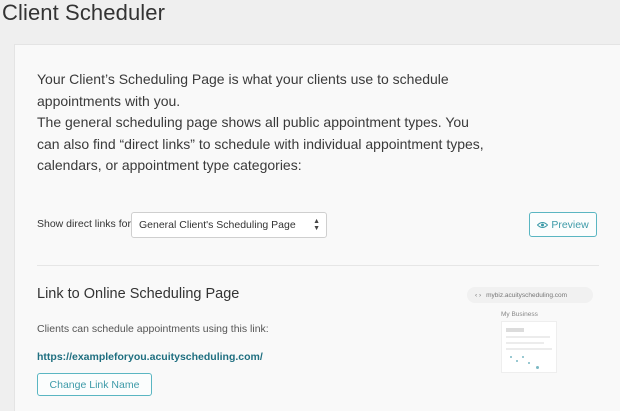  Describe the element at coordinates (85, 224) in the screenshot. I see `direct-links-label: Show direct links for:` at that location.